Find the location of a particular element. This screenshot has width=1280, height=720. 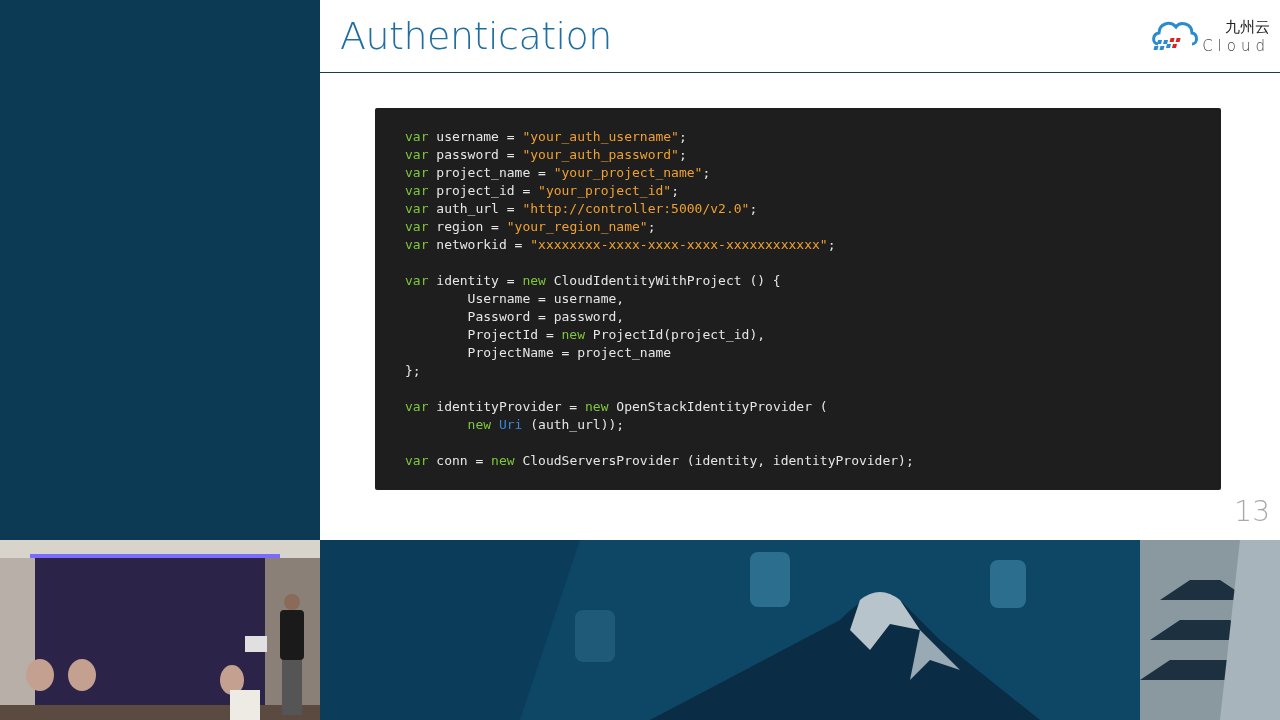

code-line: ProjectId = new ProjectId(project_id), is located at coordinates (616, 335).